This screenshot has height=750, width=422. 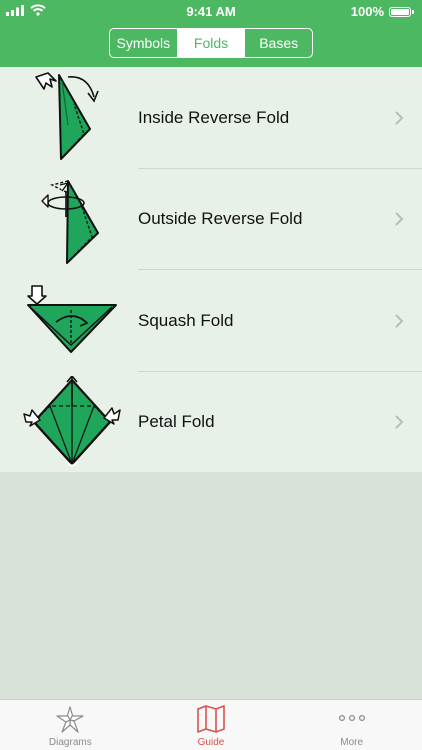 What do you see at coordinates (352, 742) in the screenshot?
I see `tab-label: More` at bounding box center [352, 742].